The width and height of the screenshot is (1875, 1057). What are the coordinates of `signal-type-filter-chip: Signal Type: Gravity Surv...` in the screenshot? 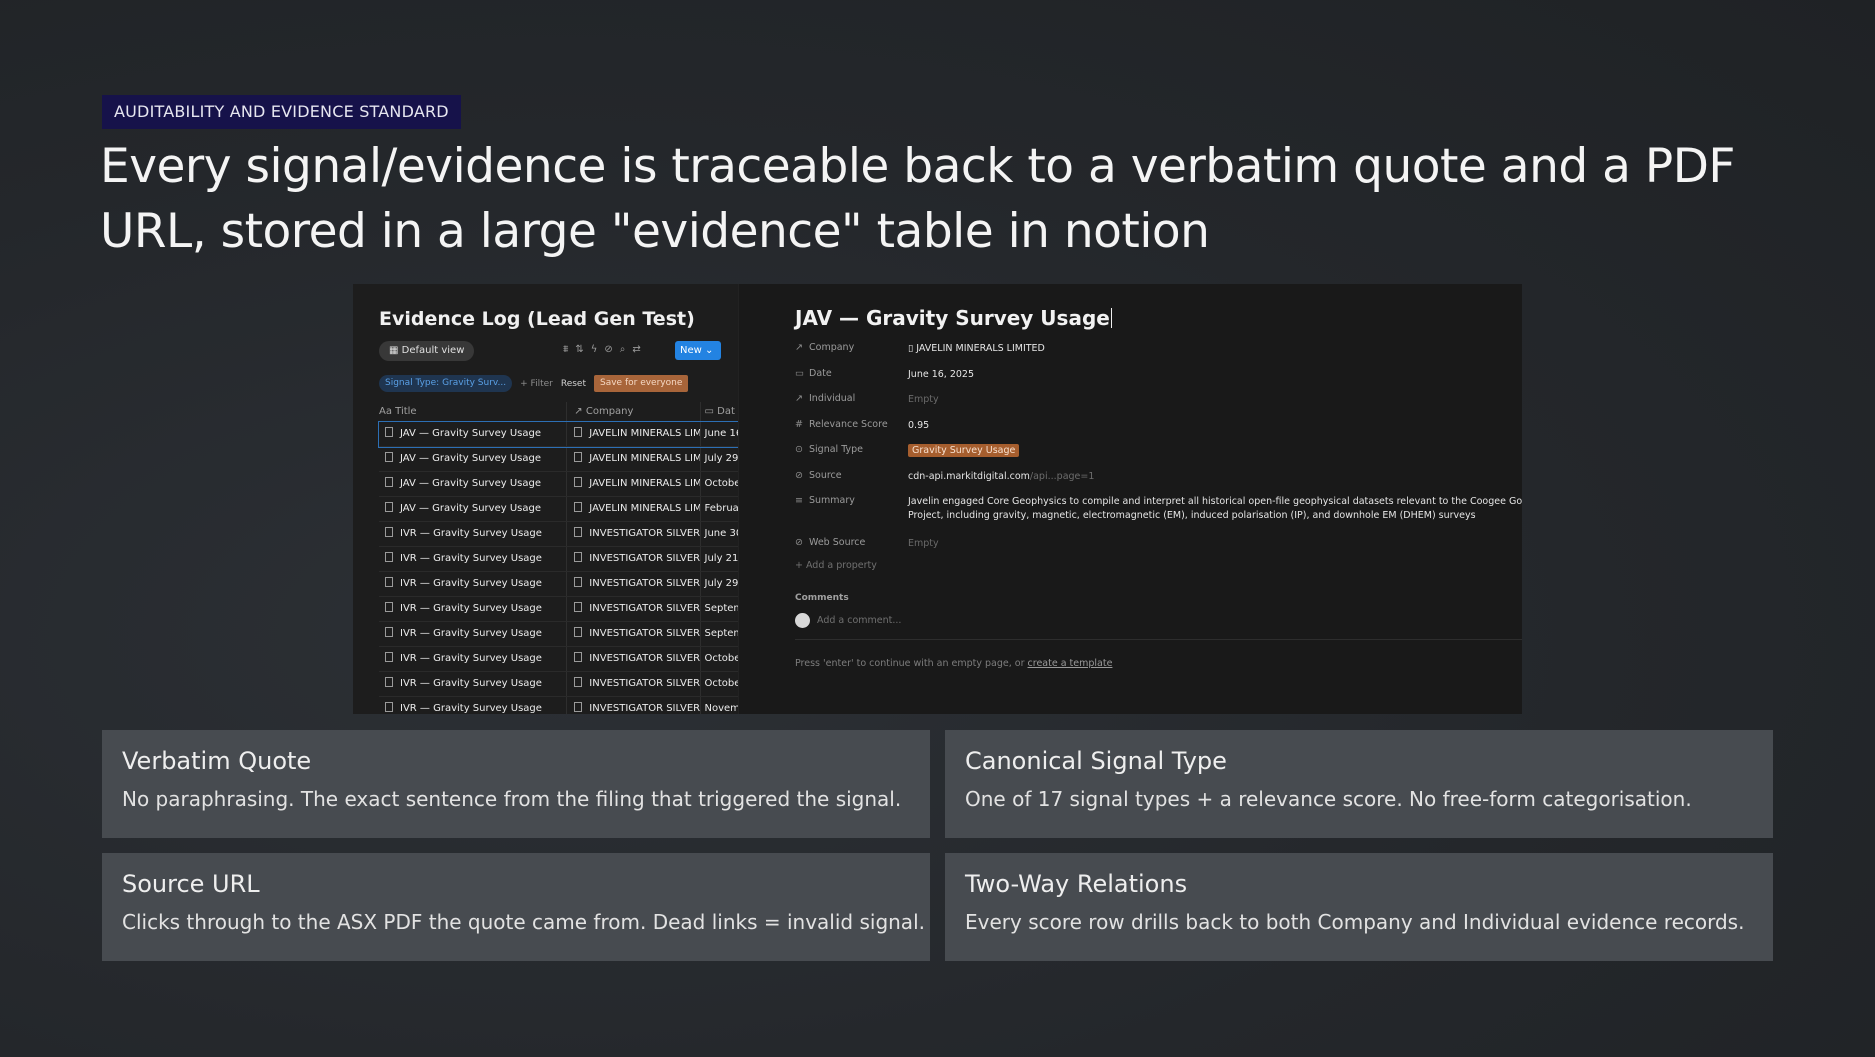 It's located at (446, 383).